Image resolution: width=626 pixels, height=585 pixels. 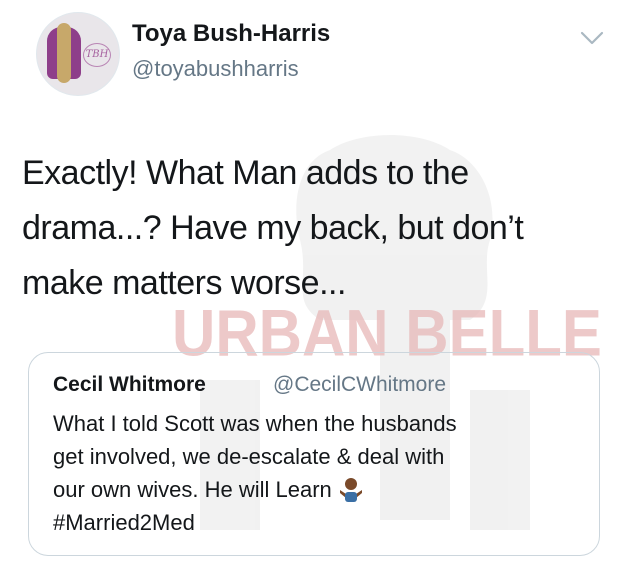 I want to click on person-shrugging-emoji, so click(x=350, y=490).